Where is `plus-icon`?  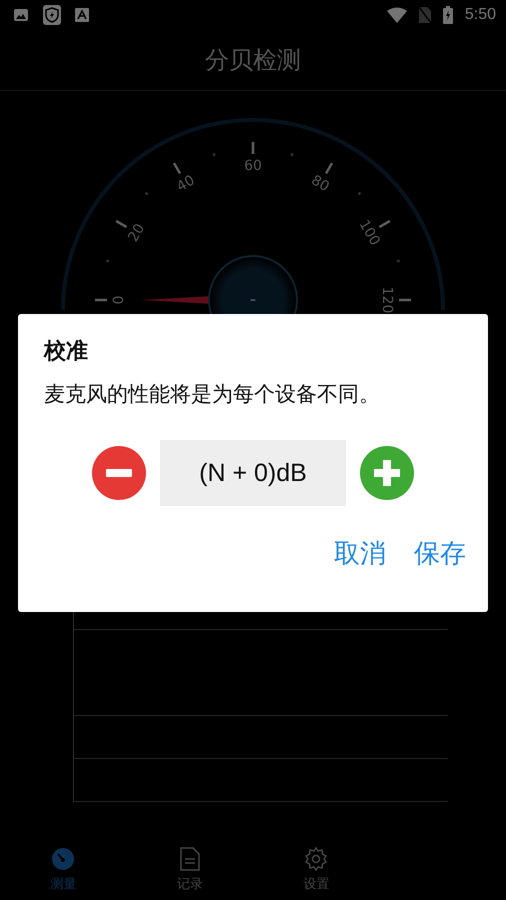
plus-icon is located at coordinates (387, 473).